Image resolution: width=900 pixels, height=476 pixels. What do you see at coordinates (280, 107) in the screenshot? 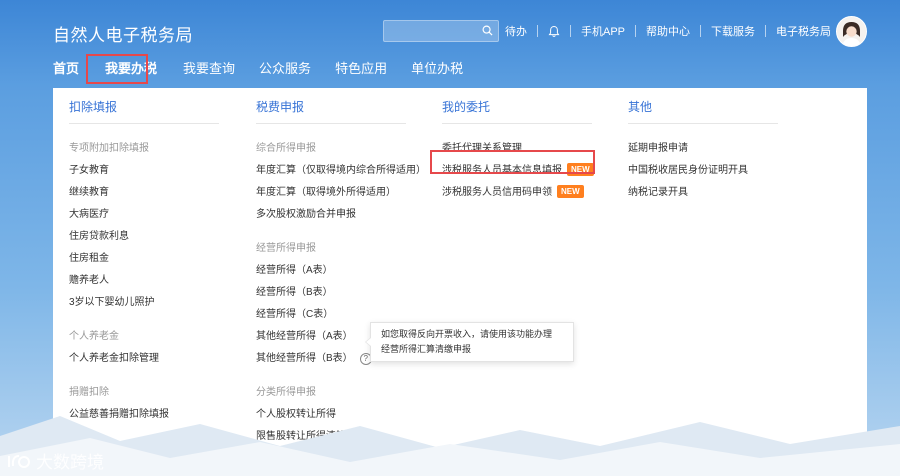
I see `column-title: 税费申报` at bounding box center [280, 107].